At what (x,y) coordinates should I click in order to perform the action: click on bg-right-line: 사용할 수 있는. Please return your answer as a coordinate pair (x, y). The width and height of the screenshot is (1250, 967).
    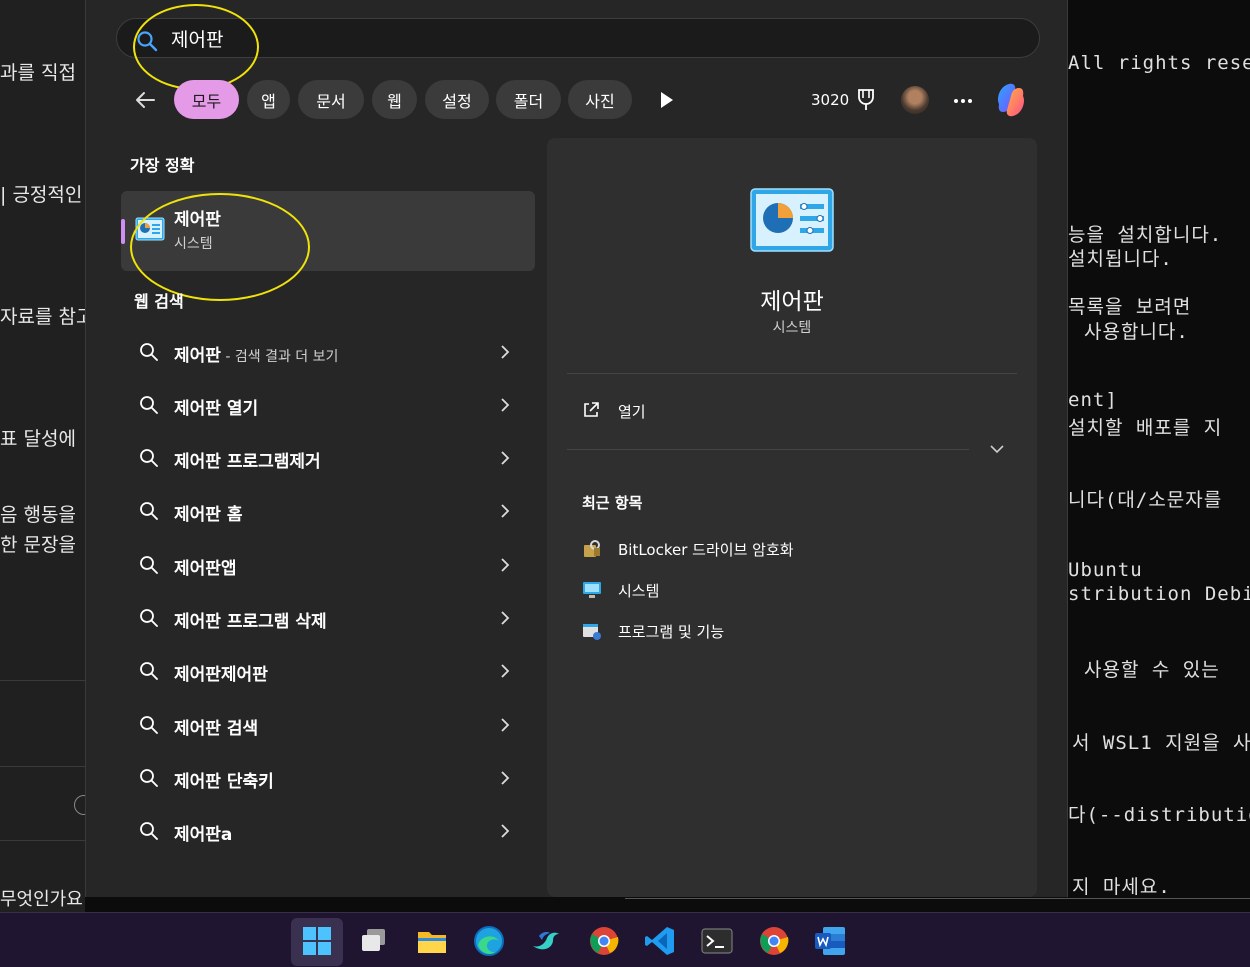
    Looking at the image, I should click on (1152, 670).